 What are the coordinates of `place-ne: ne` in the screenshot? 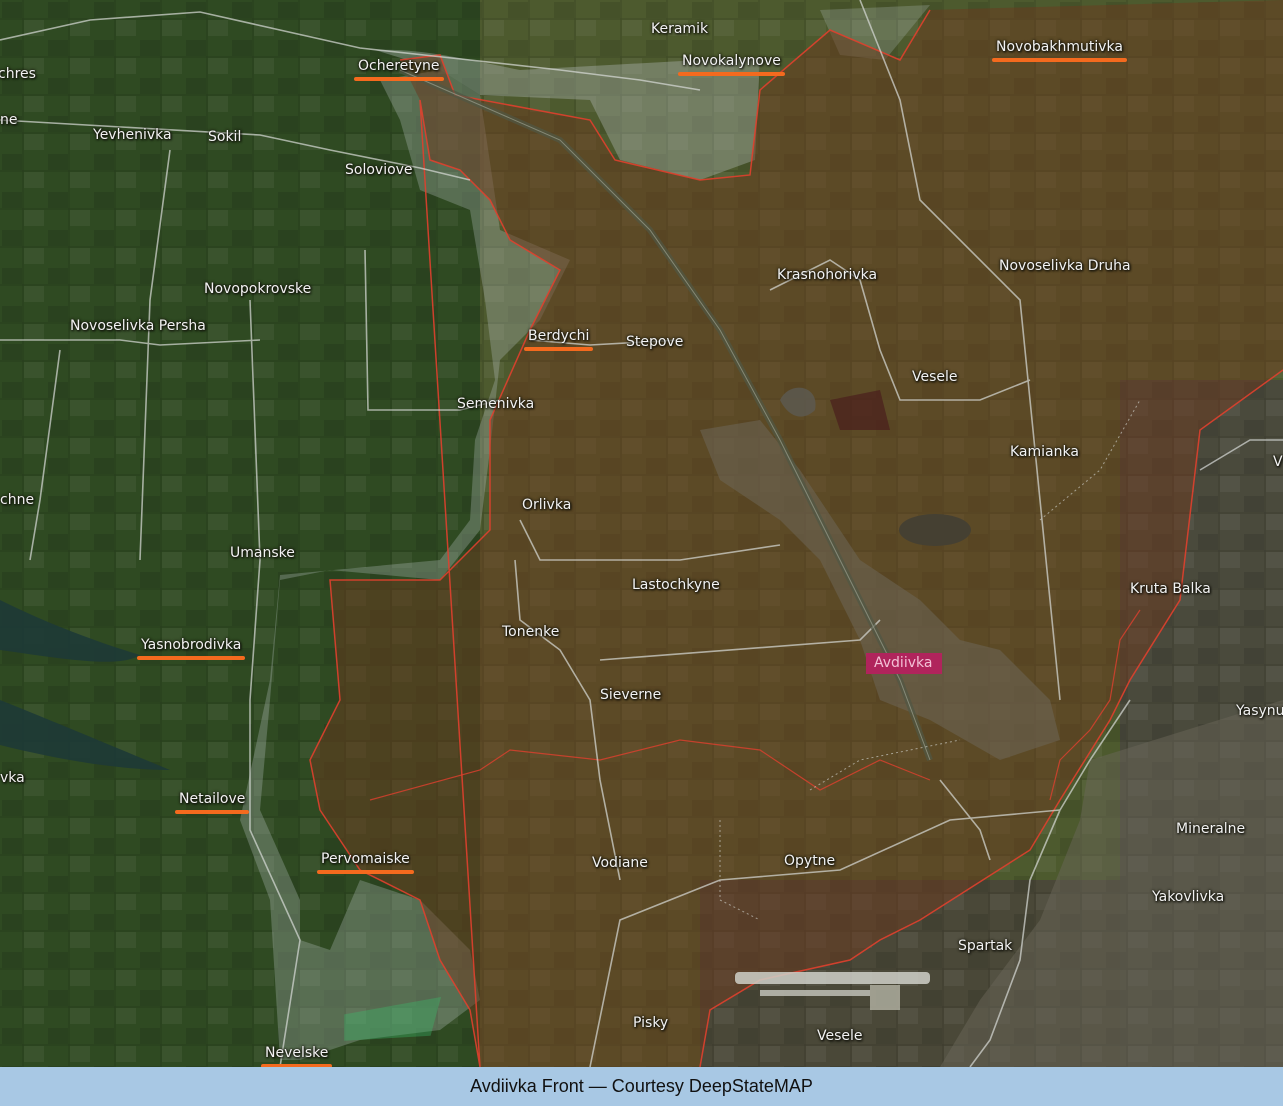 It's located at (9, 120).